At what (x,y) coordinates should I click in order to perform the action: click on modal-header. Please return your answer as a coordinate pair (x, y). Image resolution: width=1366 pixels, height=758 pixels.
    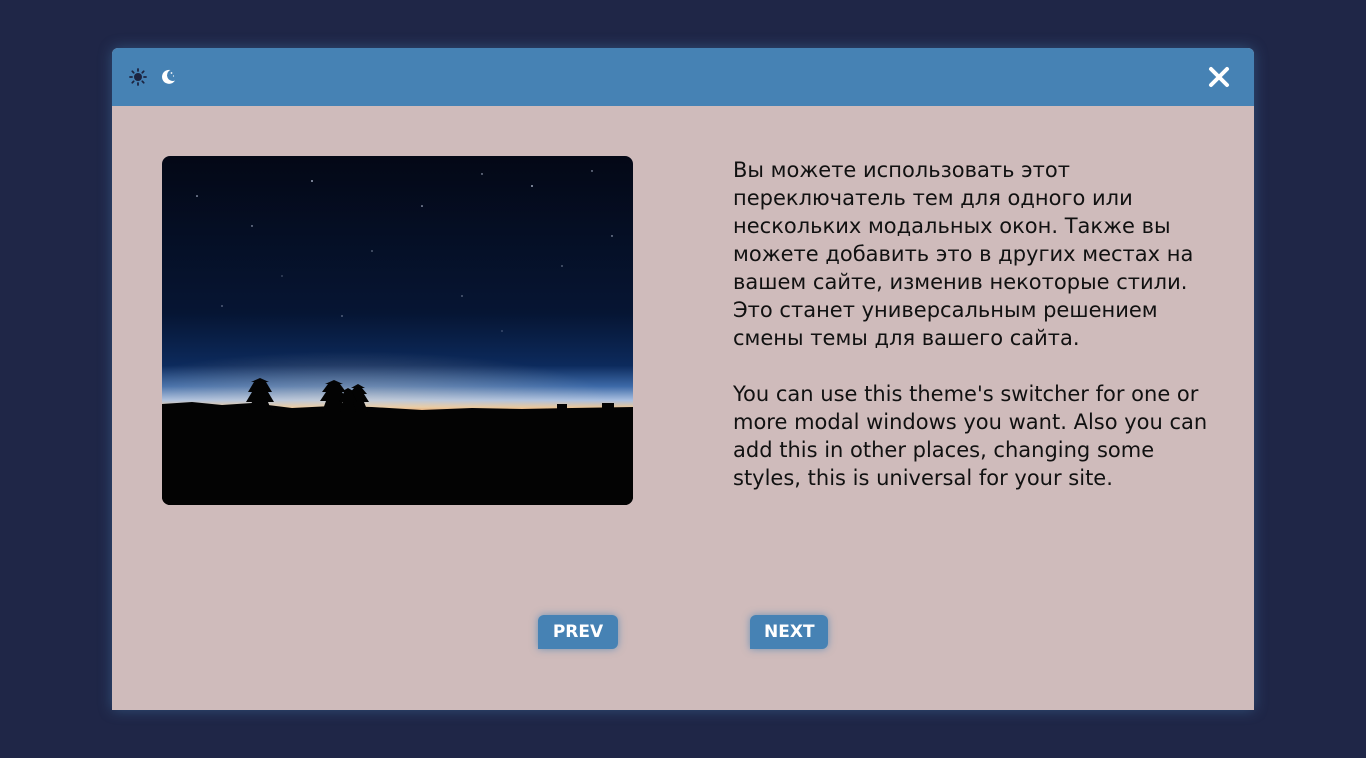
    Looking at the image, I should click on (683, 77).